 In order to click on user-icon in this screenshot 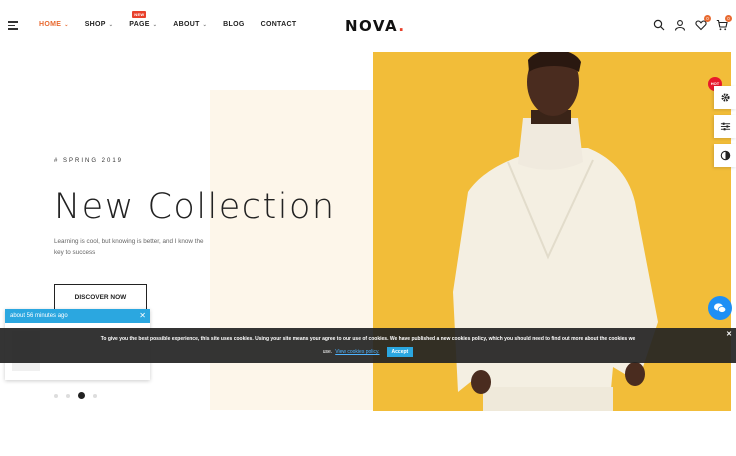, I will do `click(680, 24)`.